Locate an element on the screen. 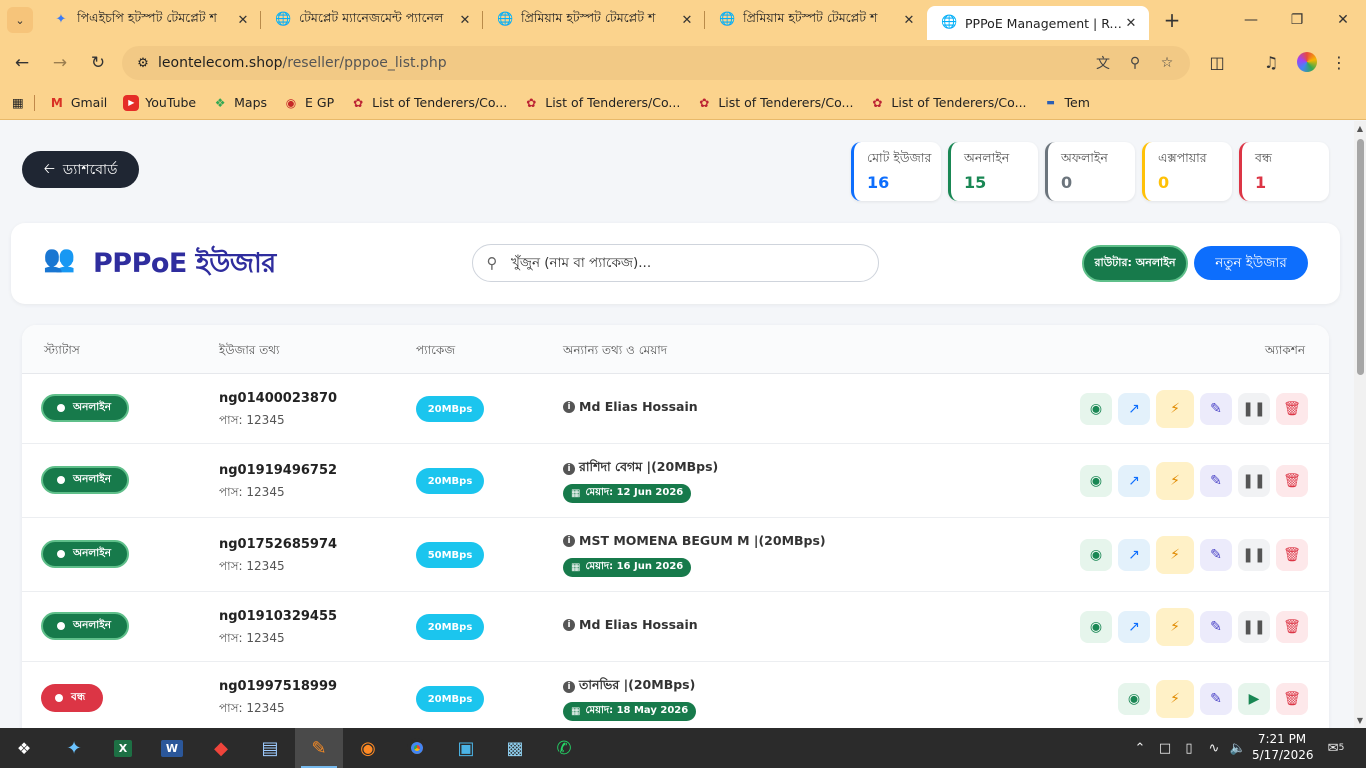 The width and height of the screenshot is (1366, 768). word-icon: W is located at coordinates (172, 748).